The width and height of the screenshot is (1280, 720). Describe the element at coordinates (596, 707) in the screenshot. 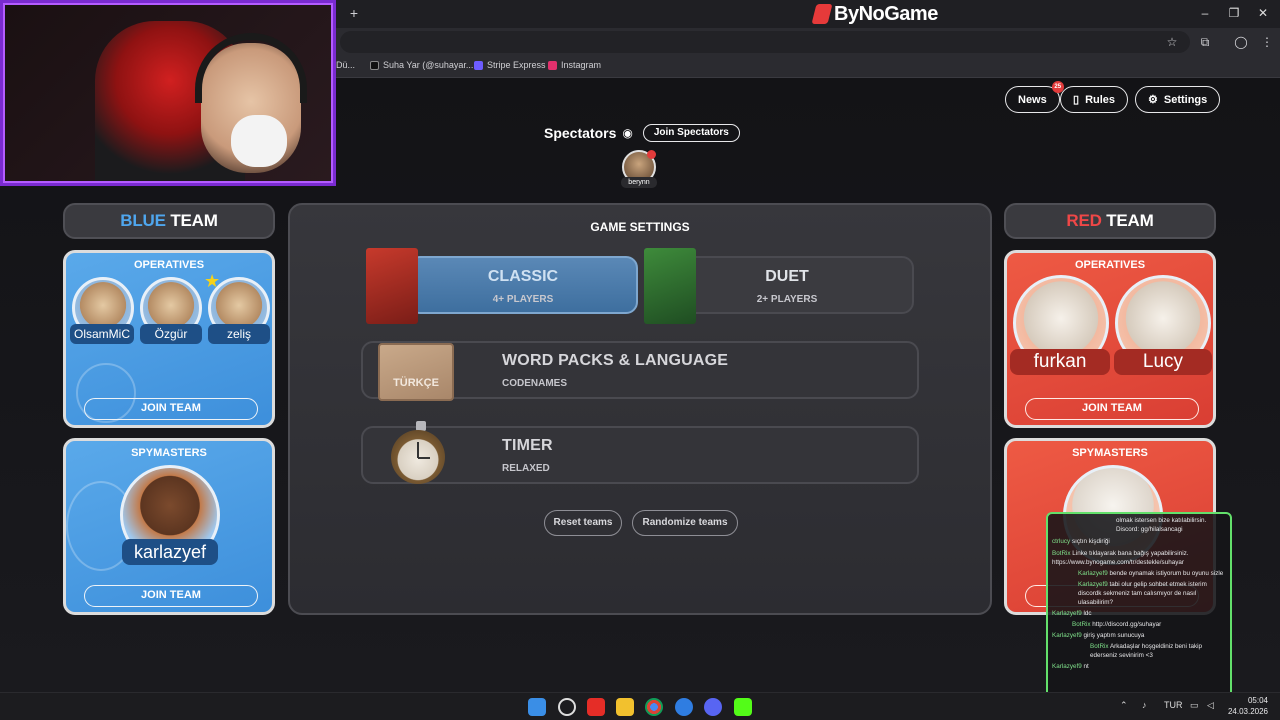

I see `youtube-icon` at that location.